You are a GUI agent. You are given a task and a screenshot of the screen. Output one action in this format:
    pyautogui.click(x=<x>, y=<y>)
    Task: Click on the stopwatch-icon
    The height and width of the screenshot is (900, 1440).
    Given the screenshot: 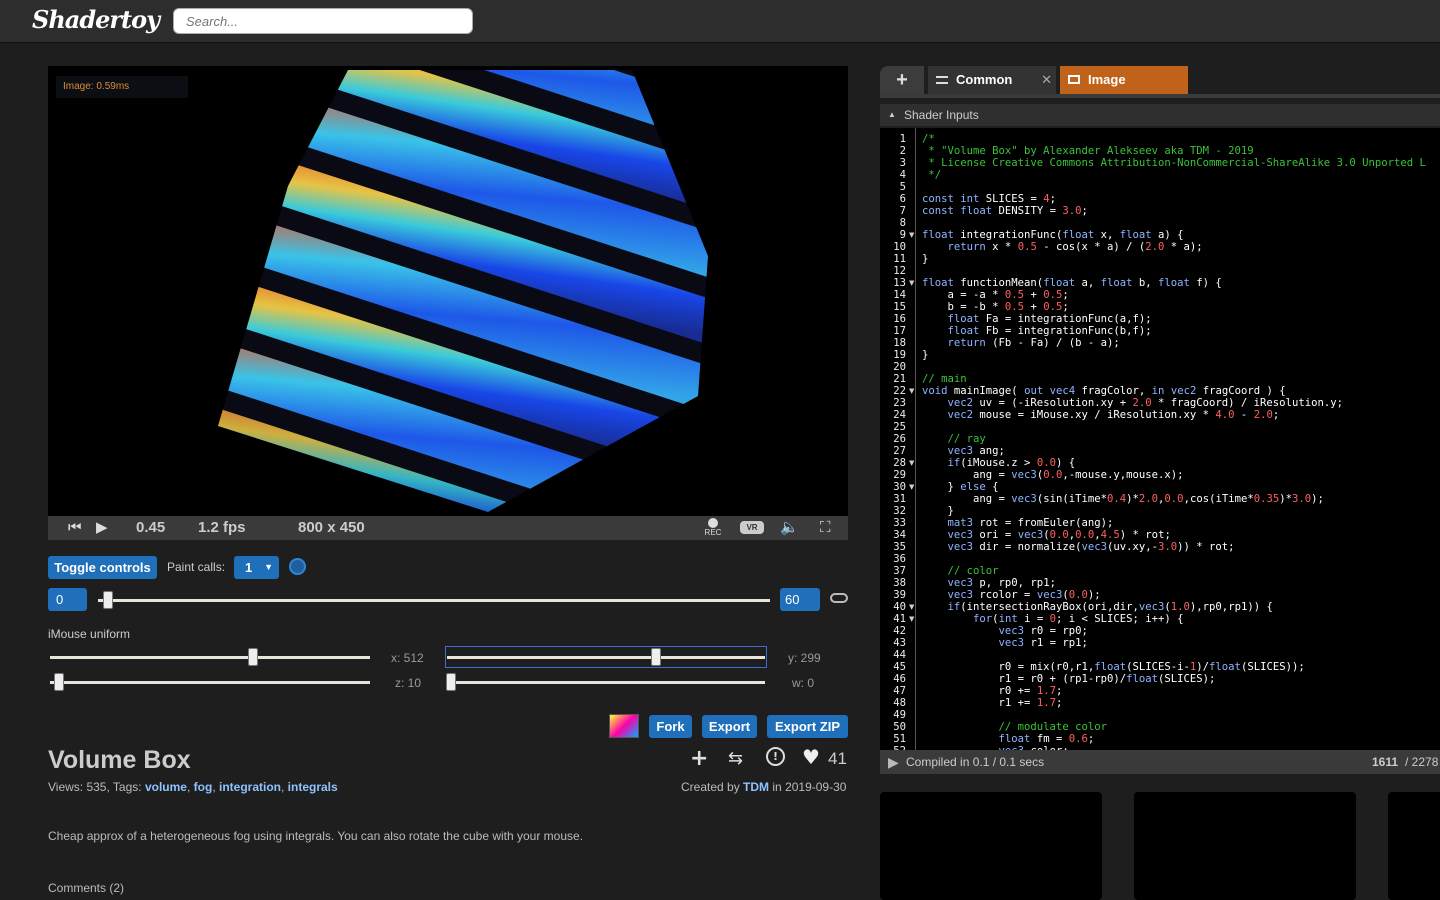 What is the action you would take?
    pyautogui.click(x=297, y=566)
    